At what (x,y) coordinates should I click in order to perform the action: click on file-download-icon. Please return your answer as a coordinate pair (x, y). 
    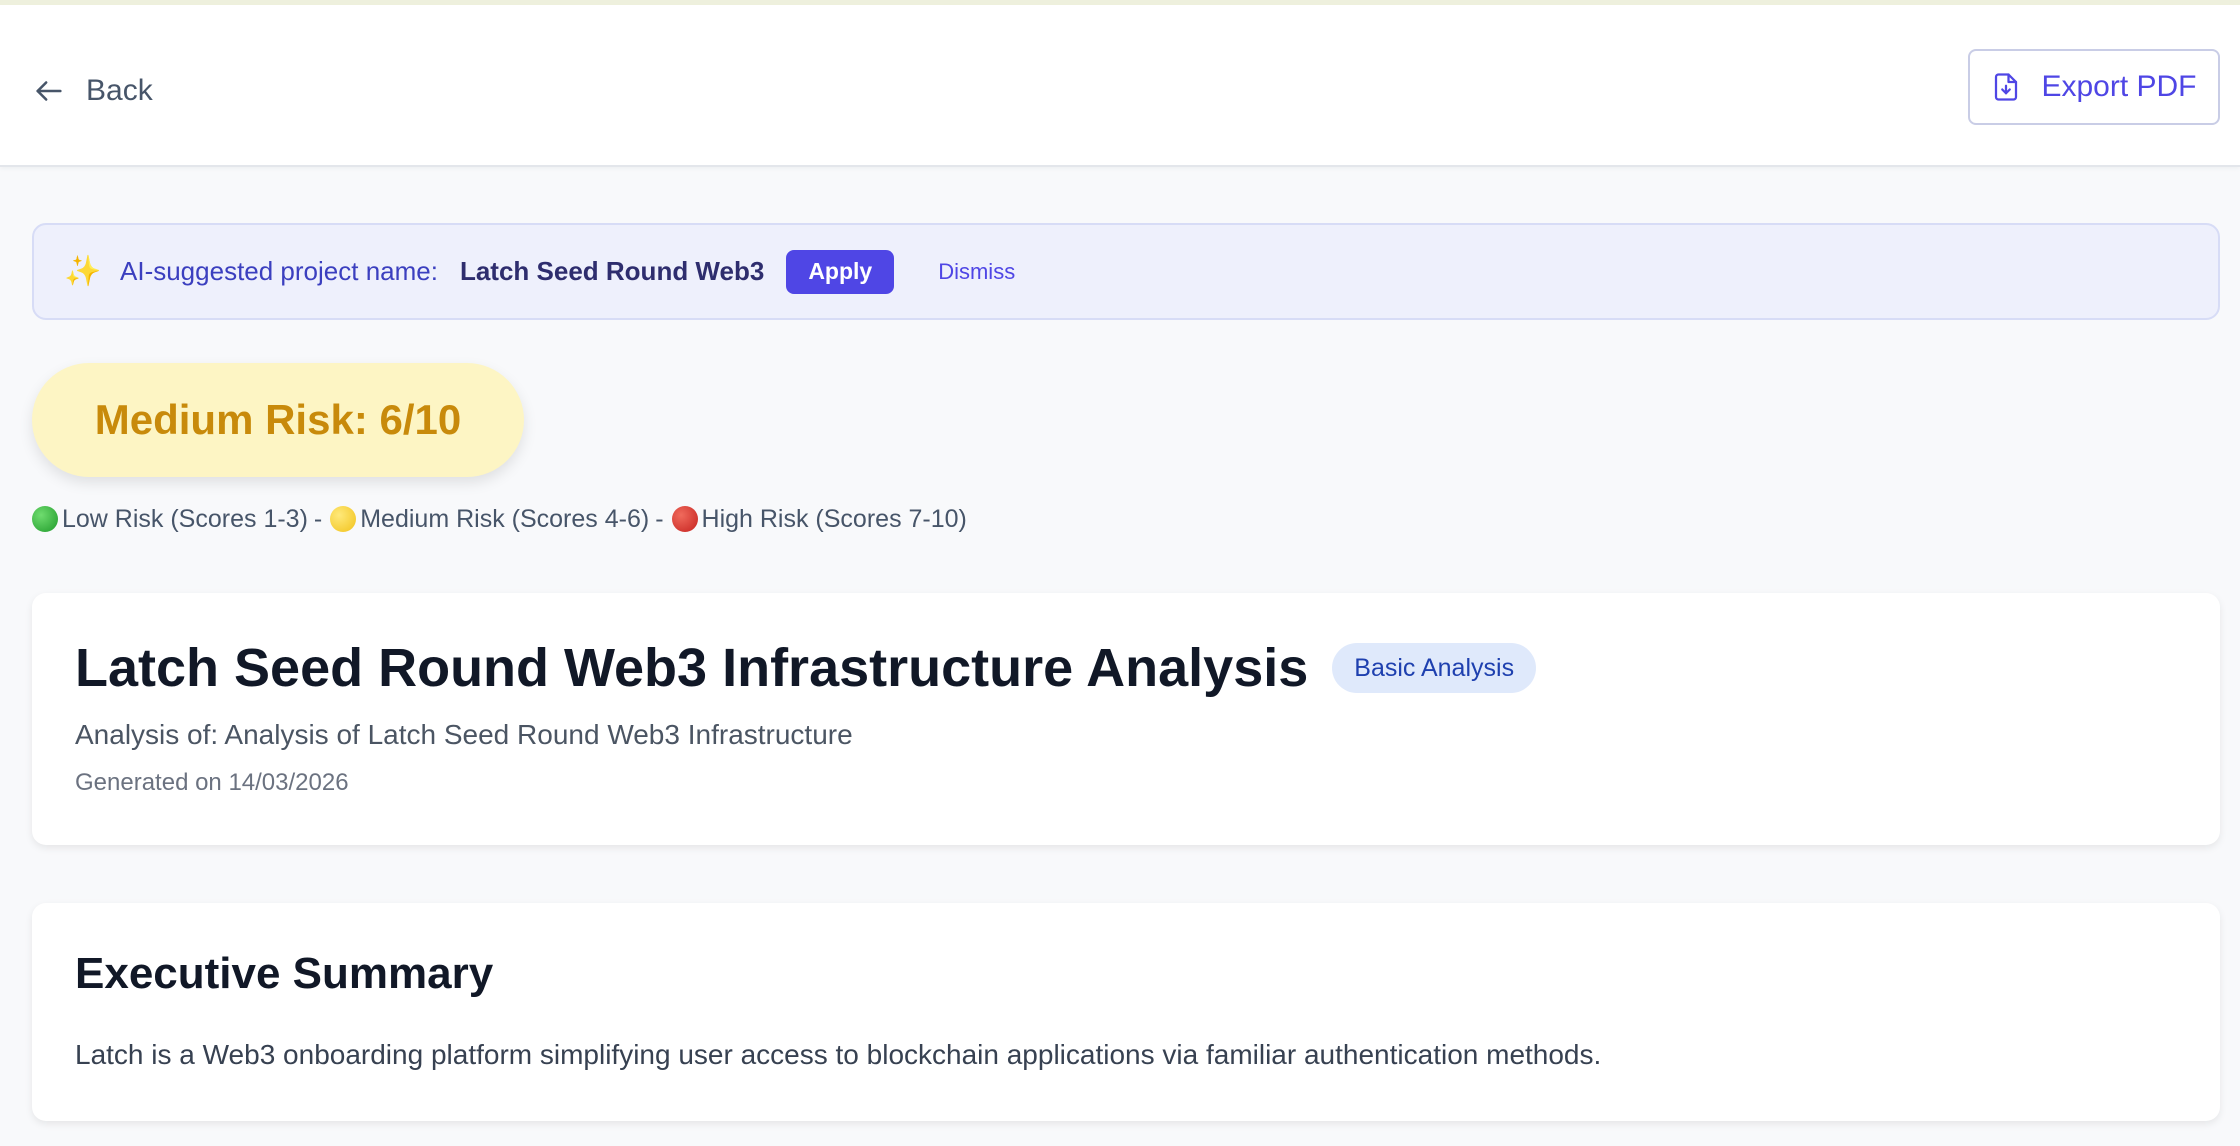
    Looking at the image, I should click on (2006, 87).